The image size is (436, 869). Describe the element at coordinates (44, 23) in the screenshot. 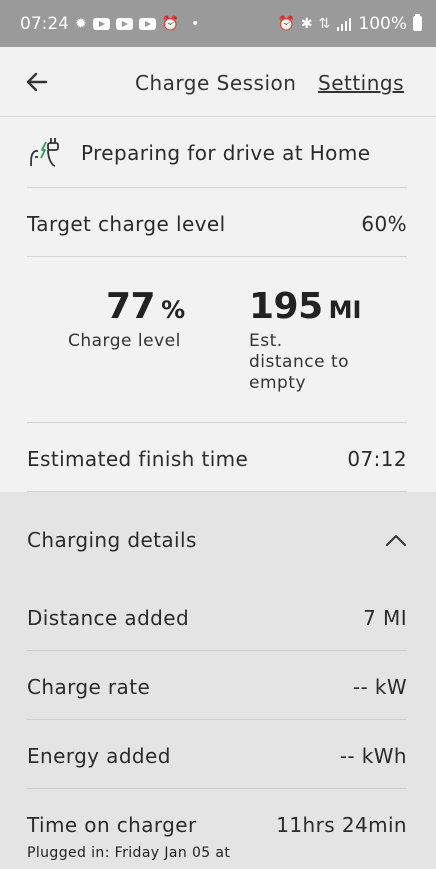

I see `clock: 07:24` at that location.